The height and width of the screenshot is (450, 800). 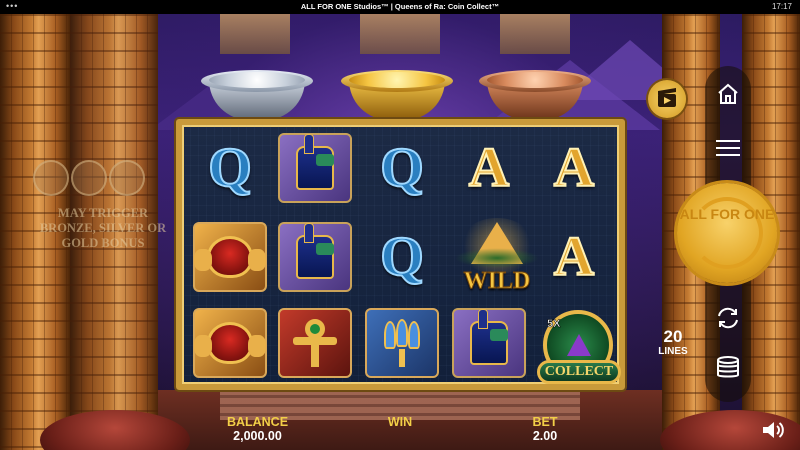 I want to click on lines-count: 20, so click(x=673, y=336).